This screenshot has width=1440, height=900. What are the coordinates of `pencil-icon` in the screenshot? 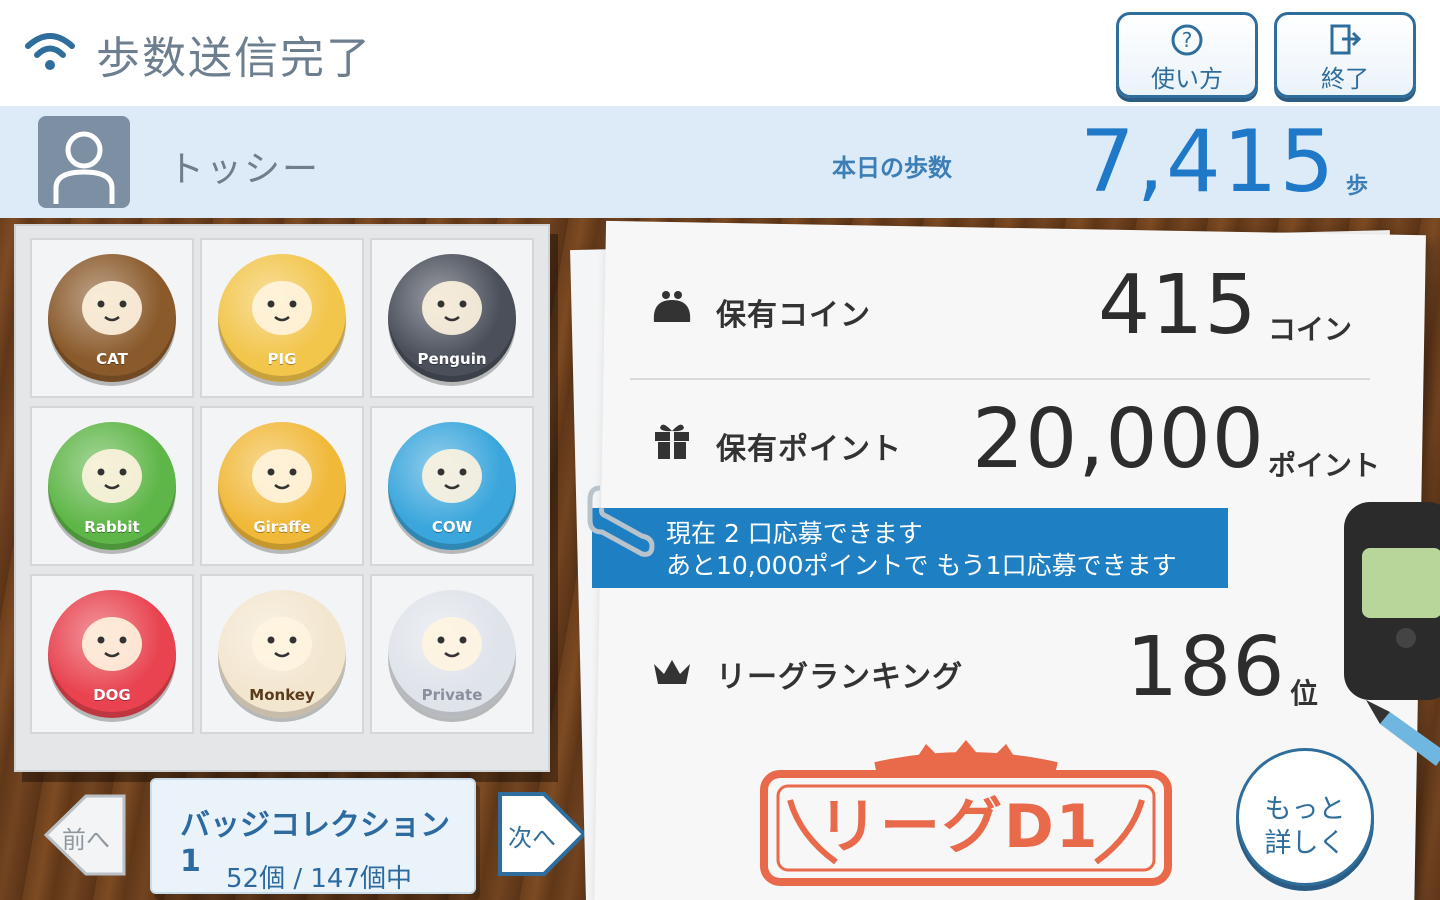 It's located at (1403, 733).